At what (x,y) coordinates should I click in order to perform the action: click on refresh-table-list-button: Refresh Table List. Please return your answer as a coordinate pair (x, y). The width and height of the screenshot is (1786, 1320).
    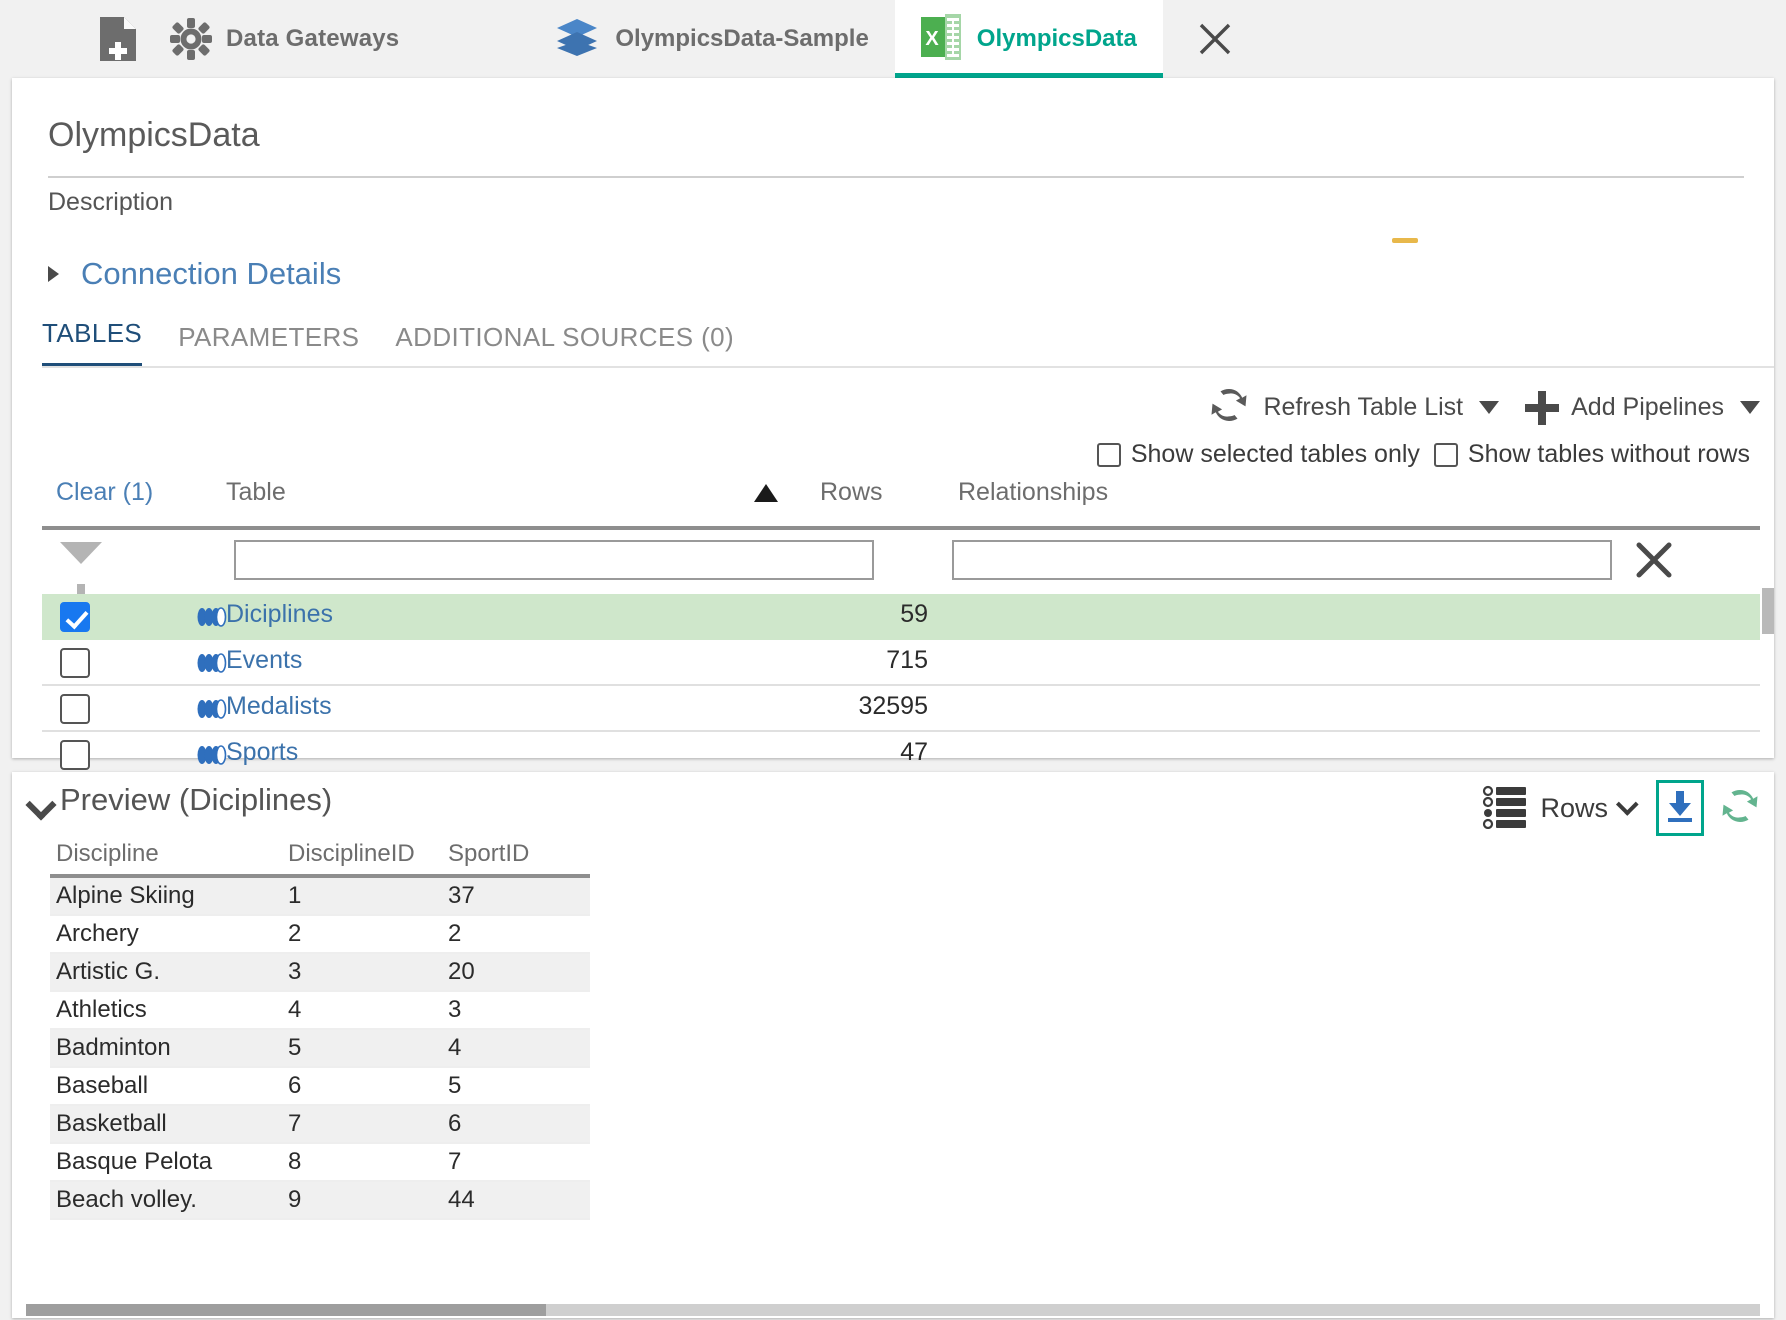
    Looking at the image, I should click on (1353, 407).